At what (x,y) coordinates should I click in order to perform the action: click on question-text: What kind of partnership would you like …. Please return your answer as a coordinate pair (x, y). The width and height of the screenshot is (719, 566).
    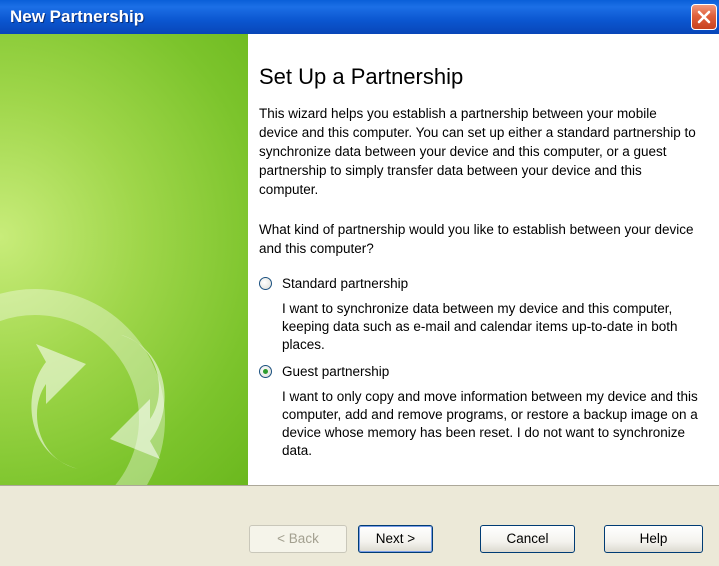
    Looking at the image, I should click on (476, 239).